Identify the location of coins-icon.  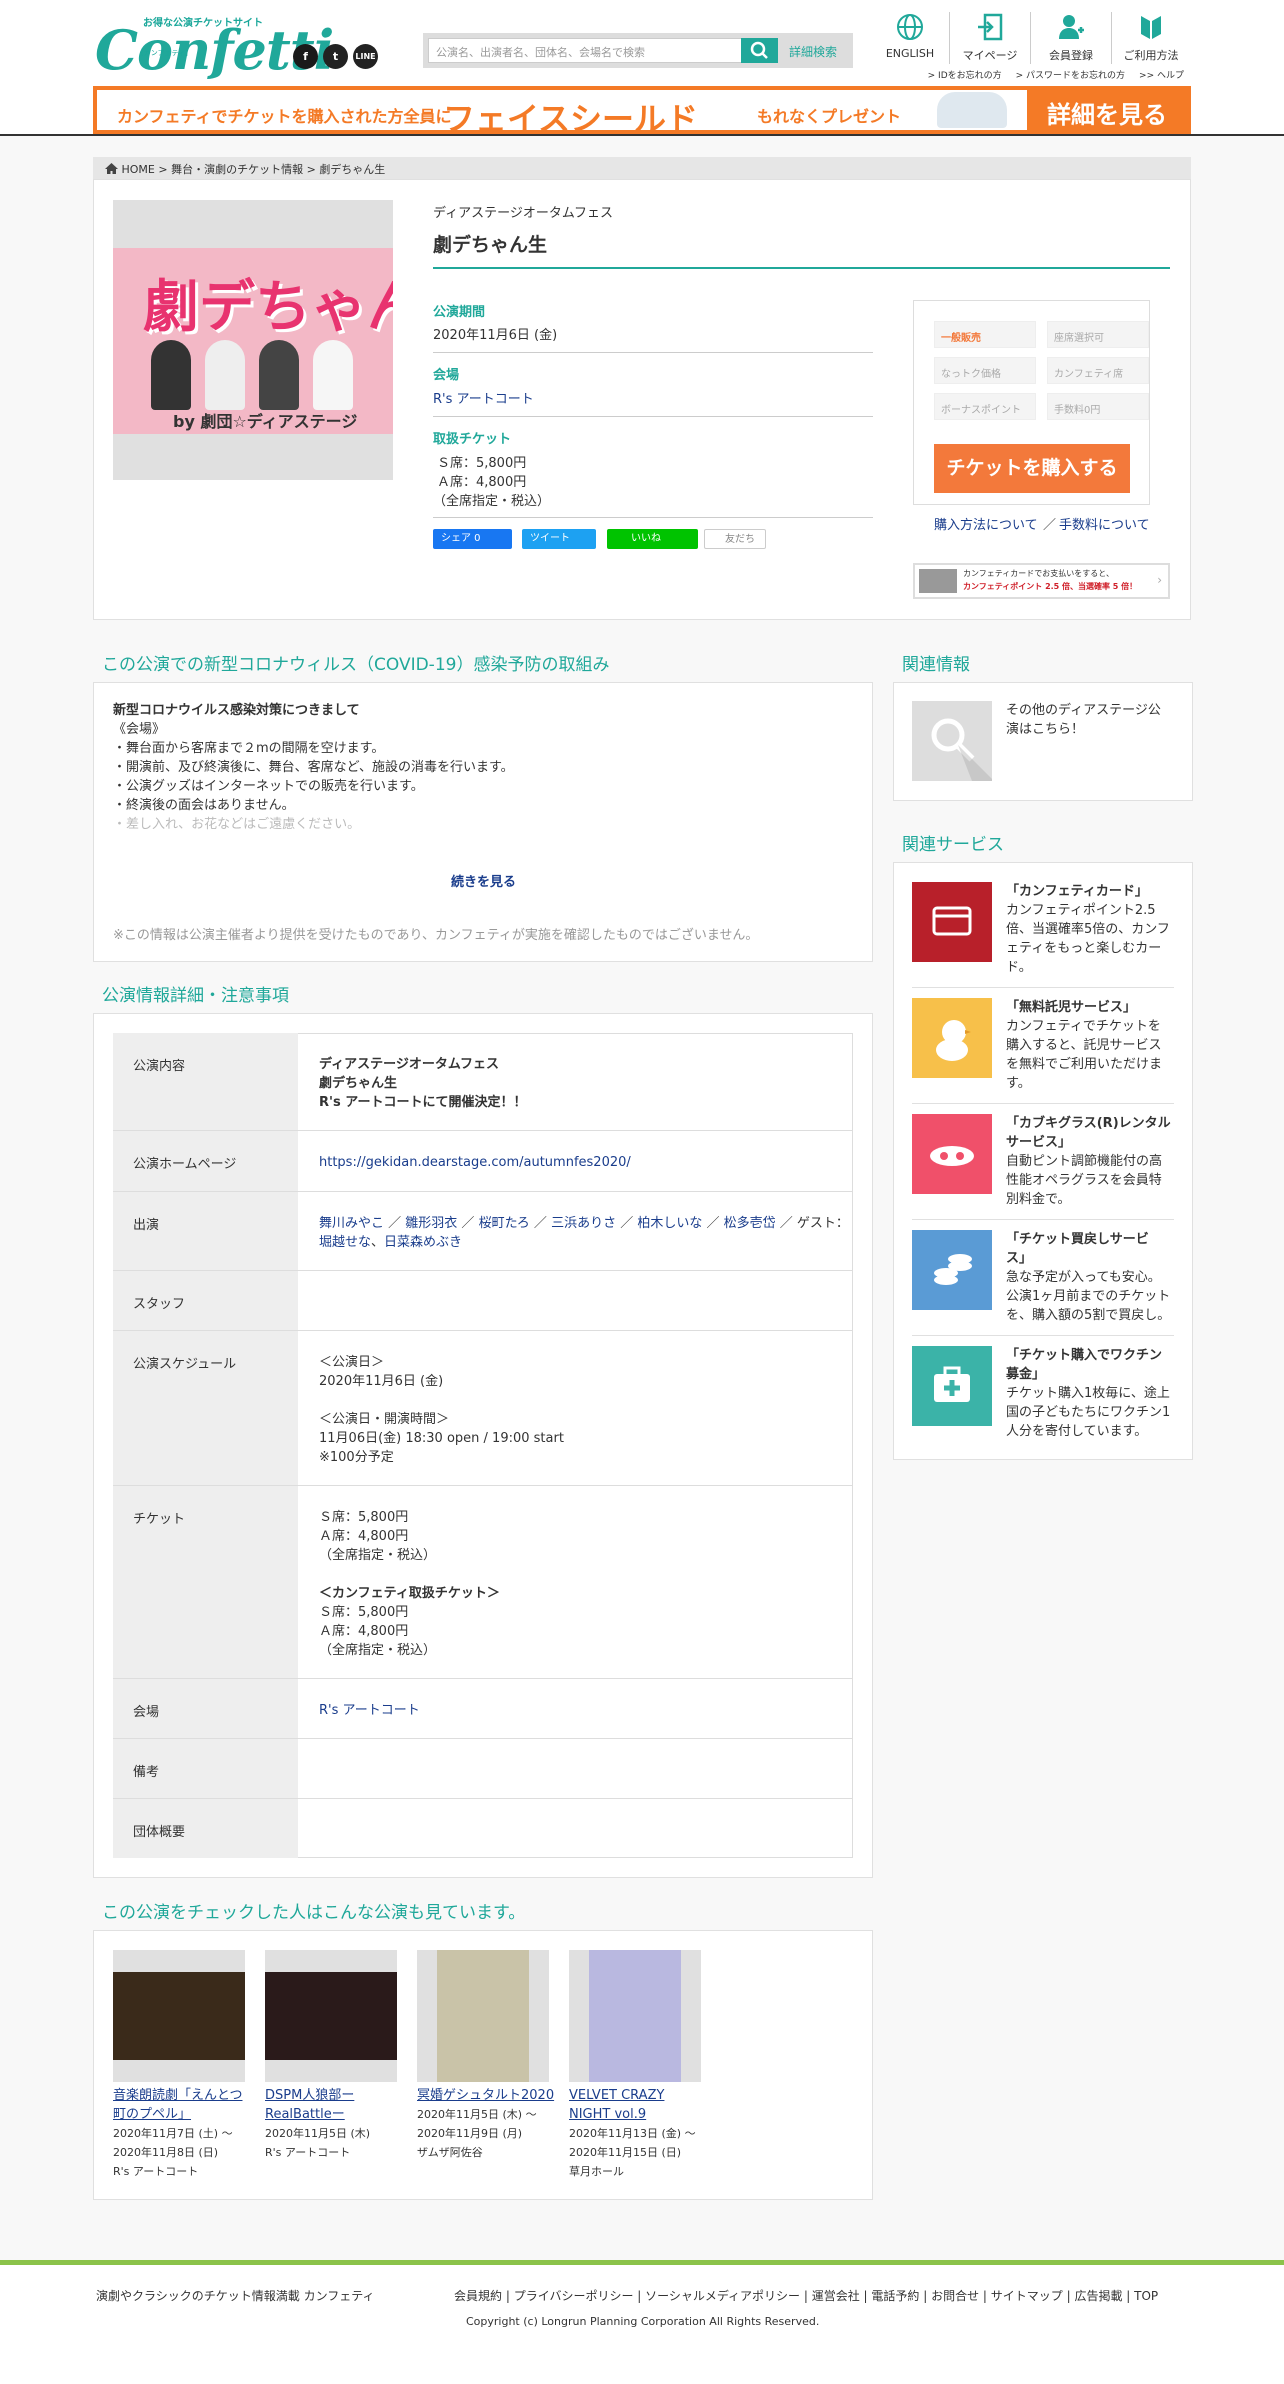
(952, 1270).